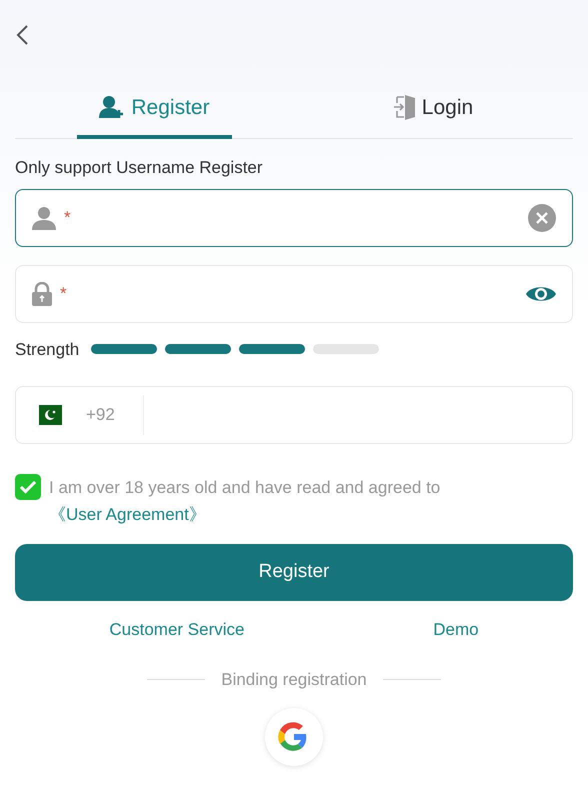 Image resolution: width=588 pixels, height=794 pixels. I want to click on agreement-link: 《User Agreement》, so click(127, 514).